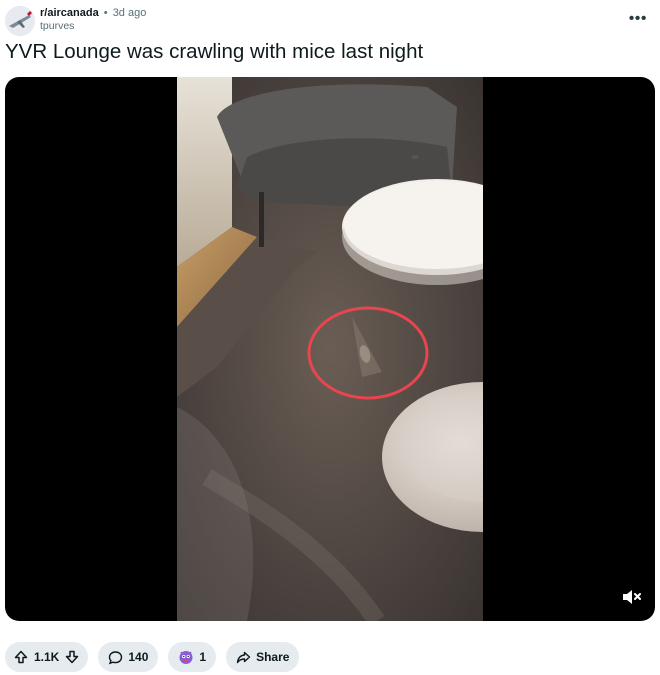 The image size is (660, 675). I want to click on award-button: 1, so click(192, 657).